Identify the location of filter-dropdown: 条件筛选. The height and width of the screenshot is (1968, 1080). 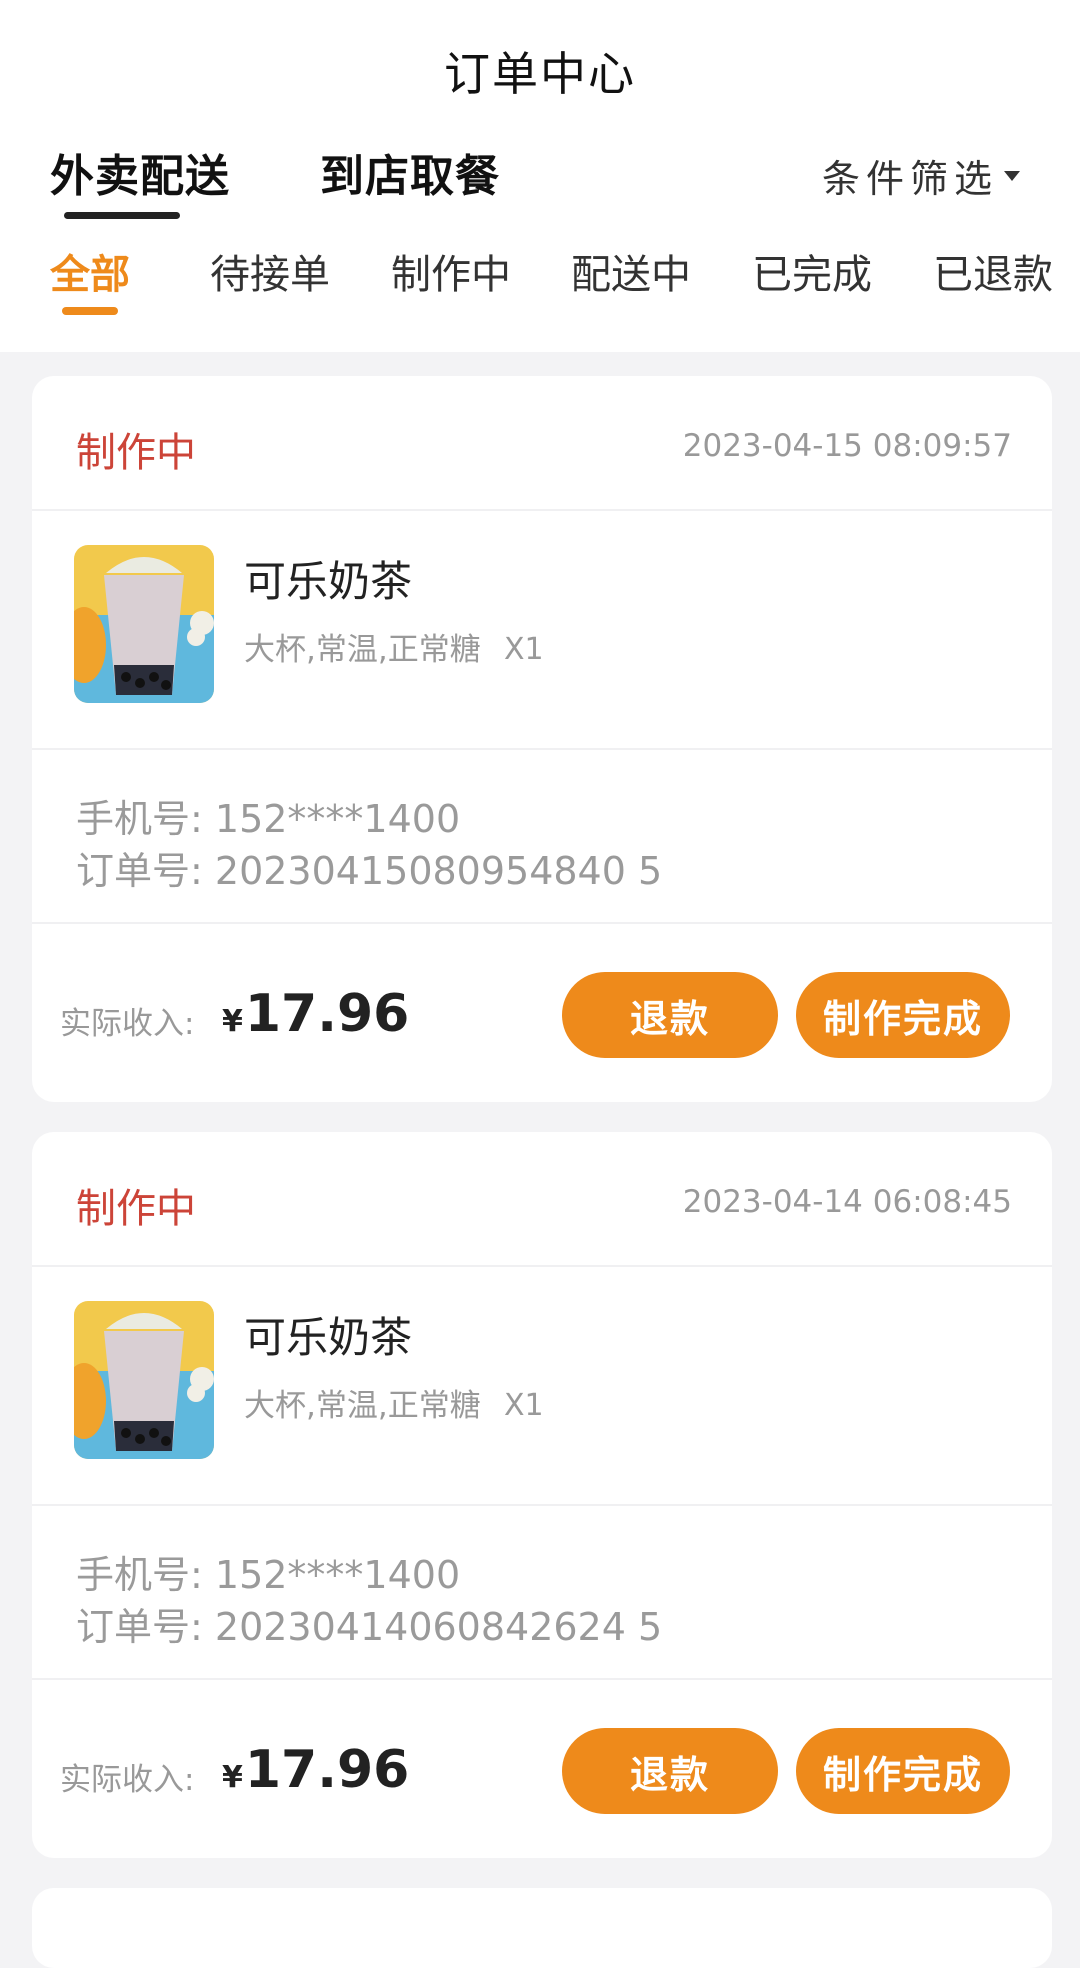
(921, 175).